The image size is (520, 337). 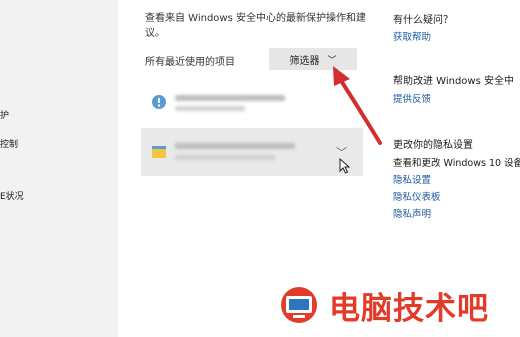 What do you see at coordinates (417, 196) in the screenshot?
I see `privacy-dashboard-link: 隐私仪表板` at bounding box center [417, 196].